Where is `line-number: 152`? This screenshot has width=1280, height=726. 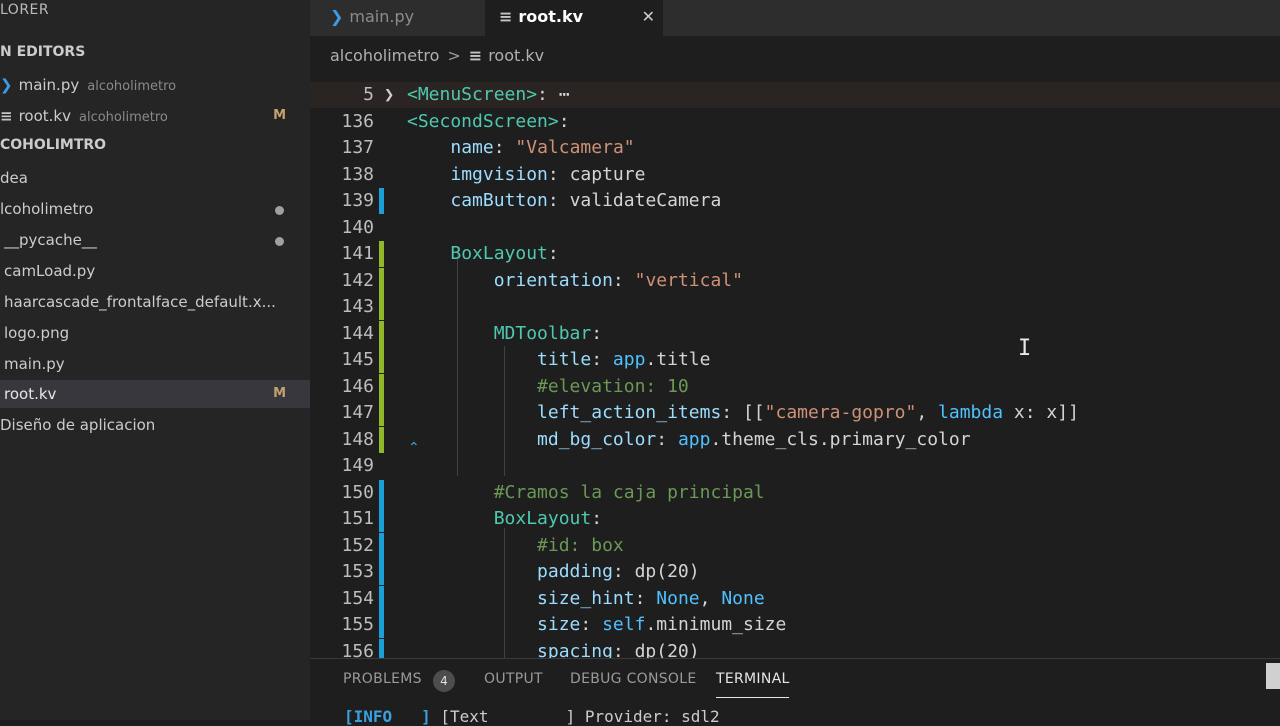
line-number: 152 is located at coordinates (357, 545).